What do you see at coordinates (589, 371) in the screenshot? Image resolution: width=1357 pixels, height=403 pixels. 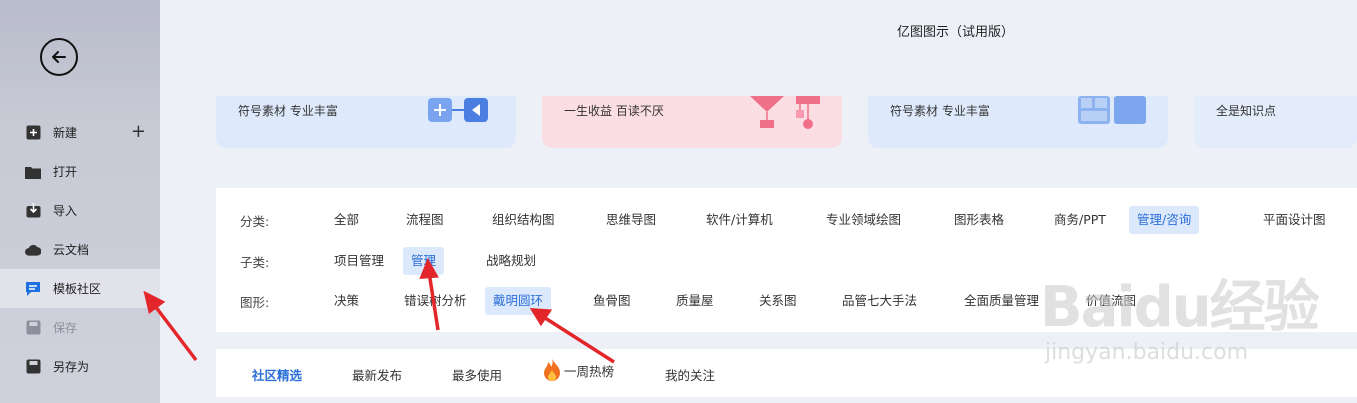 I see `tab-weekly-hot-label: 一周热榜` at bounding box center [589, 371].